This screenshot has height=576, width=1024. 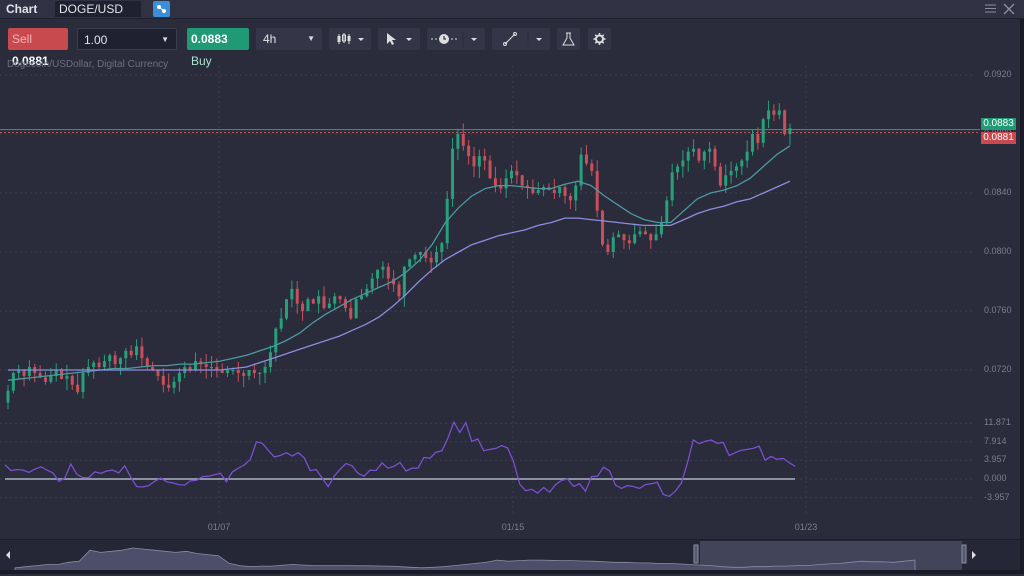 I want to click on navigator, so click(x=510, y=555).